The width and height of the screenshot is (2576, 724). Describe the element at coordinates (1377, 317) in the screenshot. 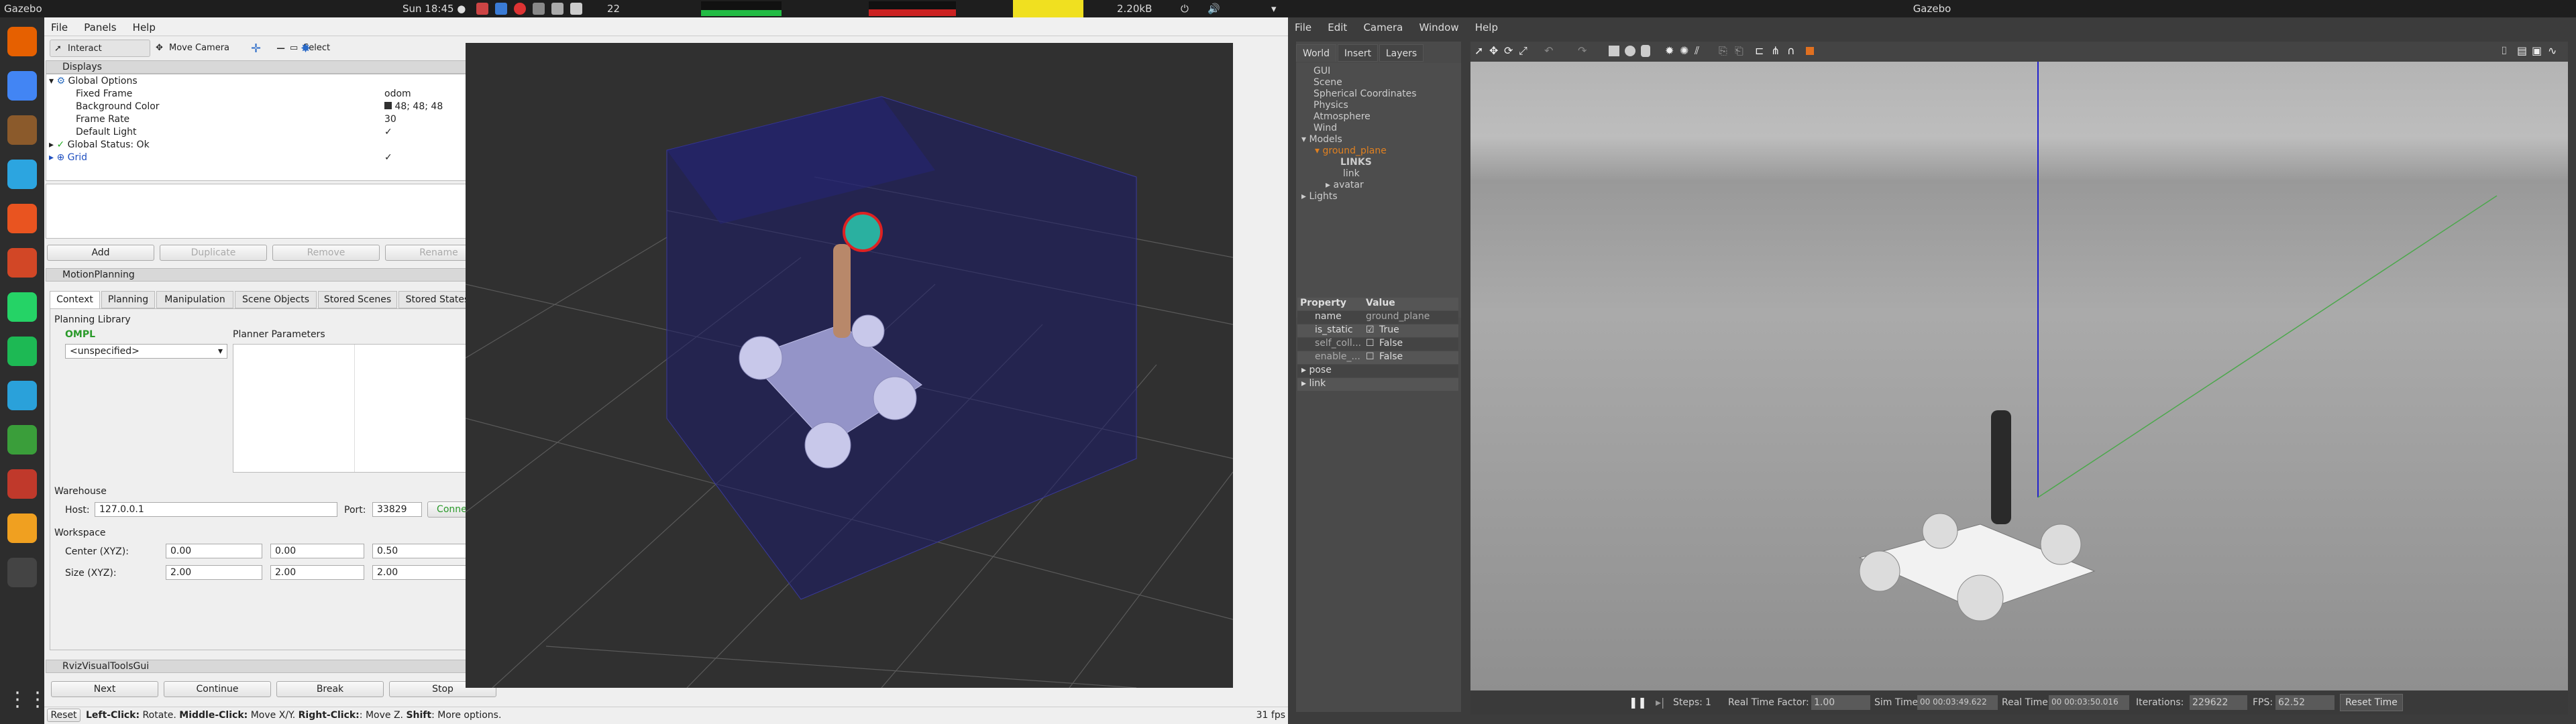

I see `property-row-name: name ground_plane` at that location.